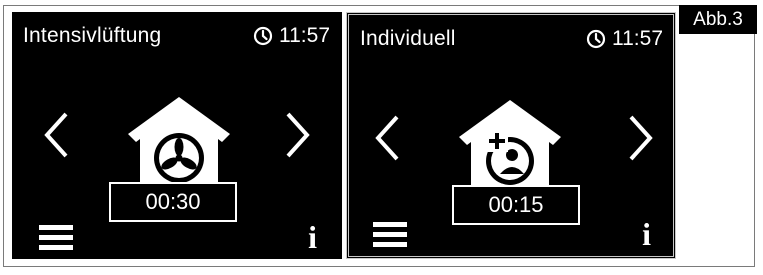  What do you see at coordinates (718, 19) in the screenshot?
I see `figure-label: Abb.3` at bounding box center [718, 19].